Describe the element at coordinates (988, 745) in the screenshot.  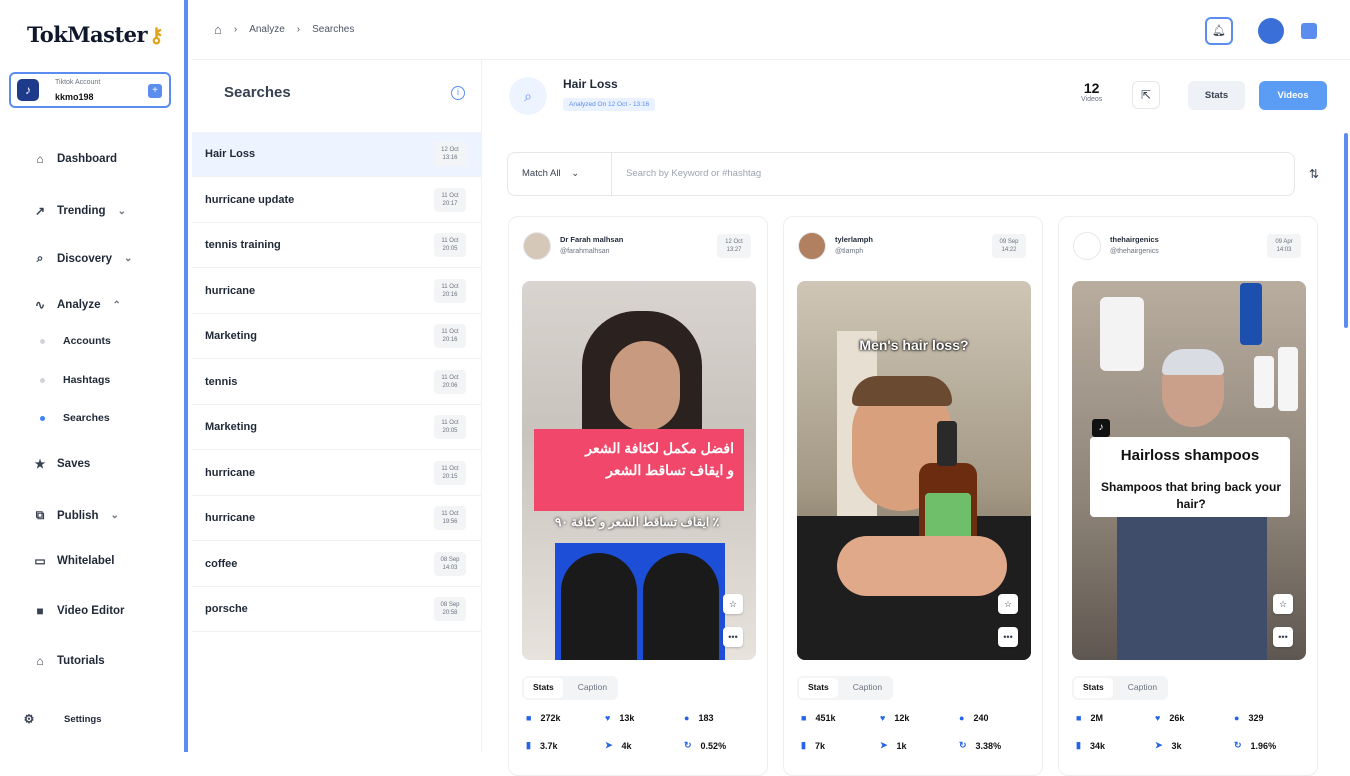
I see `engagement-rate: 3.38%` at that location.